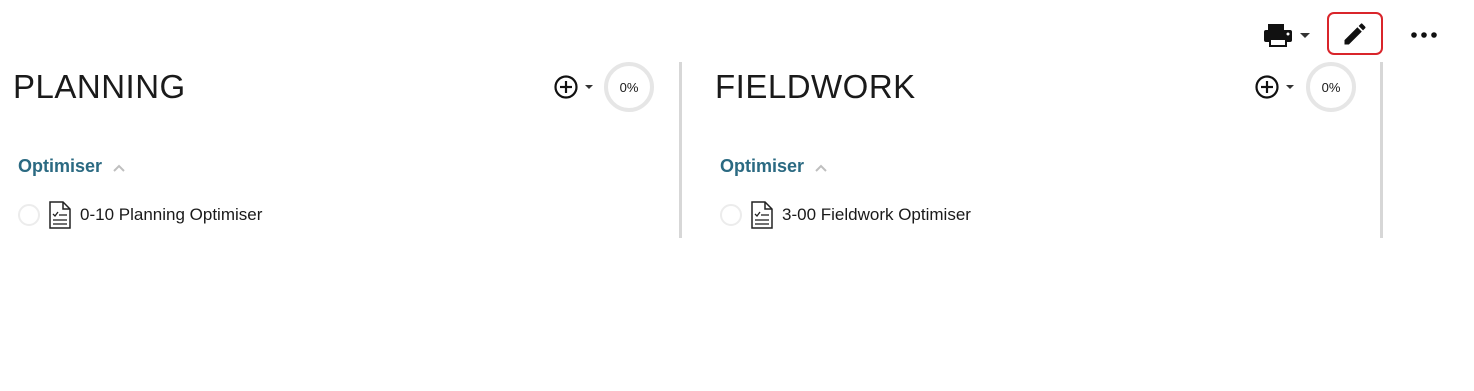 This screenshot has width=1474, height=391. What do you see at coordinates (815, 86) in the screenshot?
I see `column-title: FIELDWORK` at bounding box center [815, 86].